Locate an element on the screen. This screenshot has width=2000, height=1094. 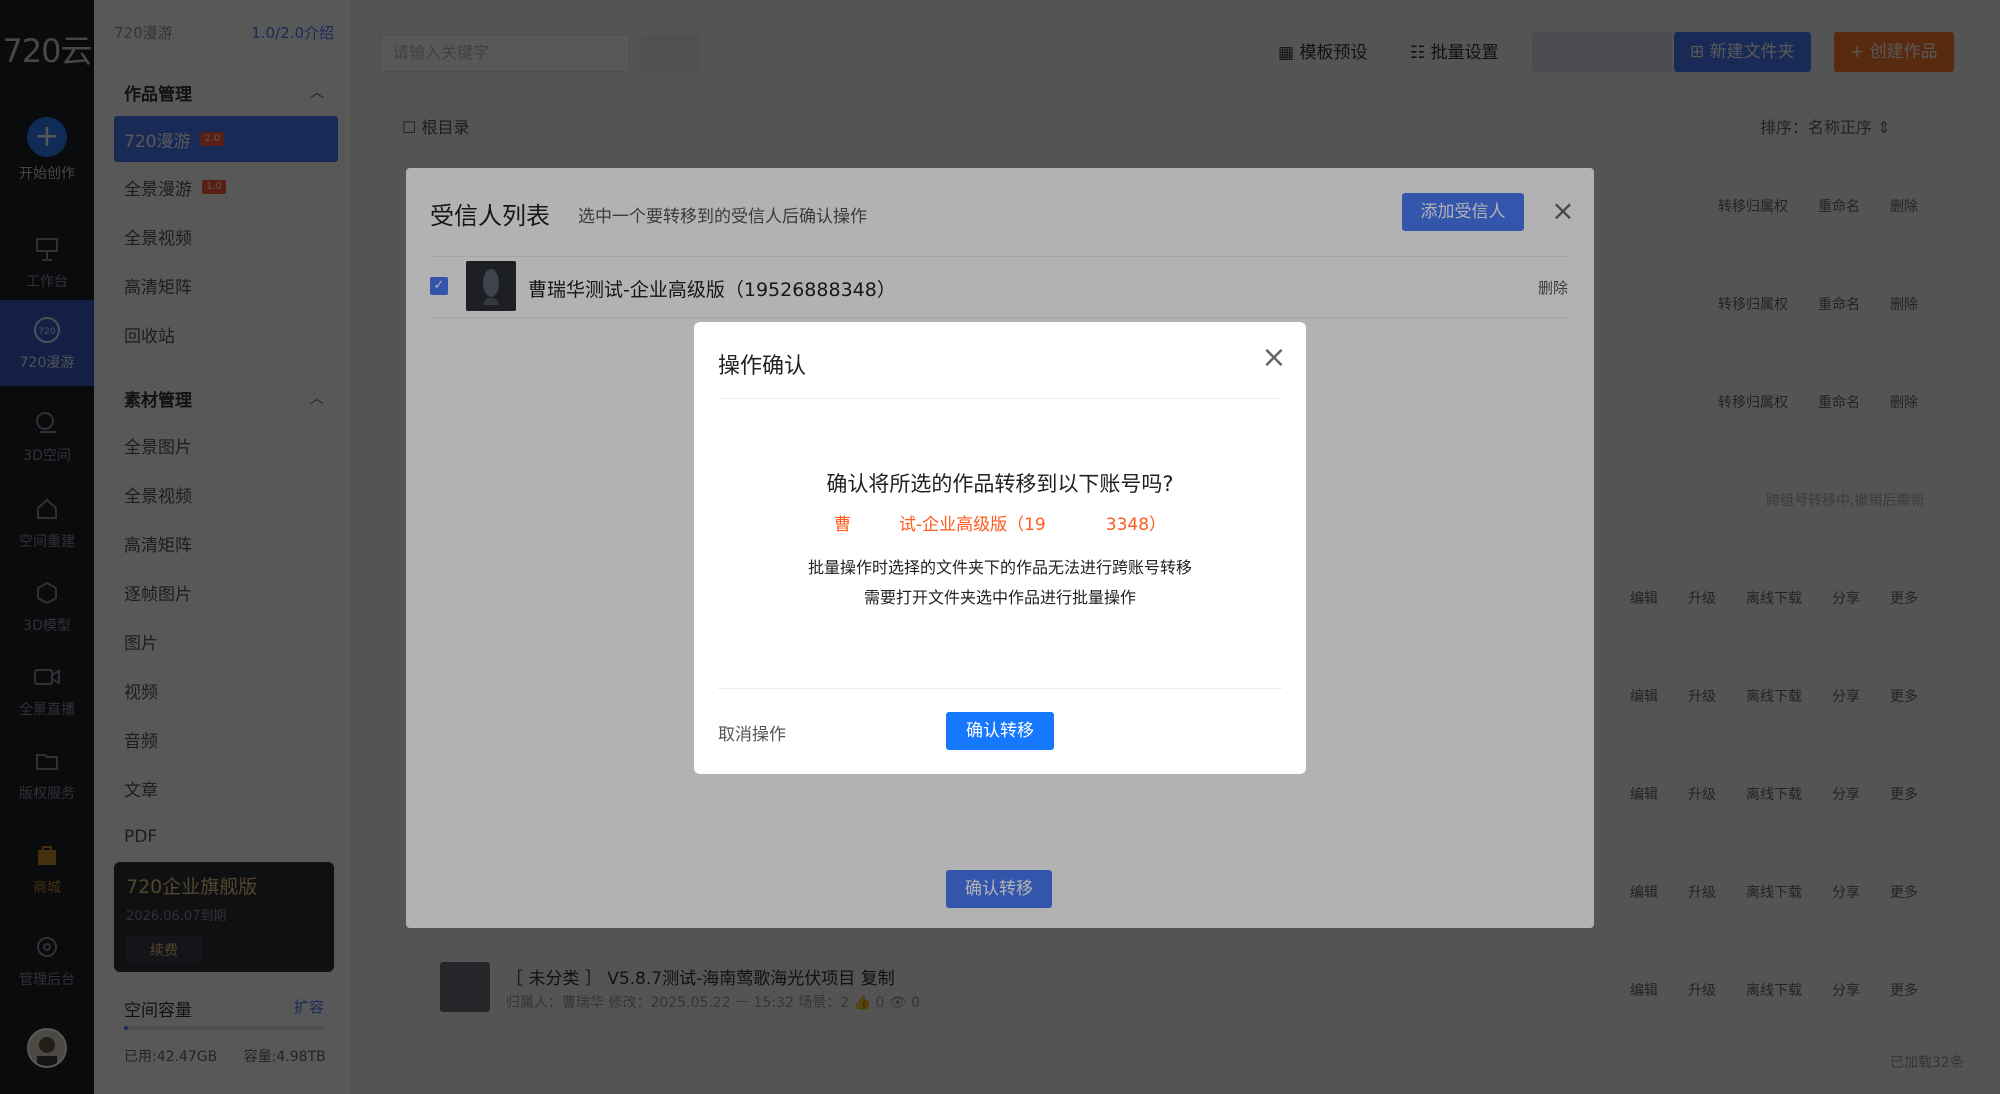
target-account: 曹 试-企业高级版（19 3348） is located at coordinates (1000, 522).